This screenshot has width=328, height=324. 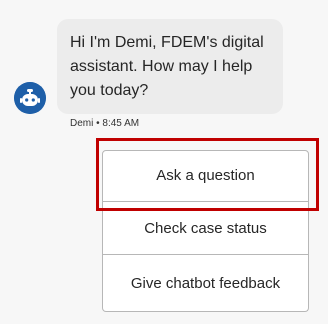 What do you see at coordinates (205, 228) in the screenshot?
I see `check-case-status-button: Check case status` at bounding box center [205, 228].